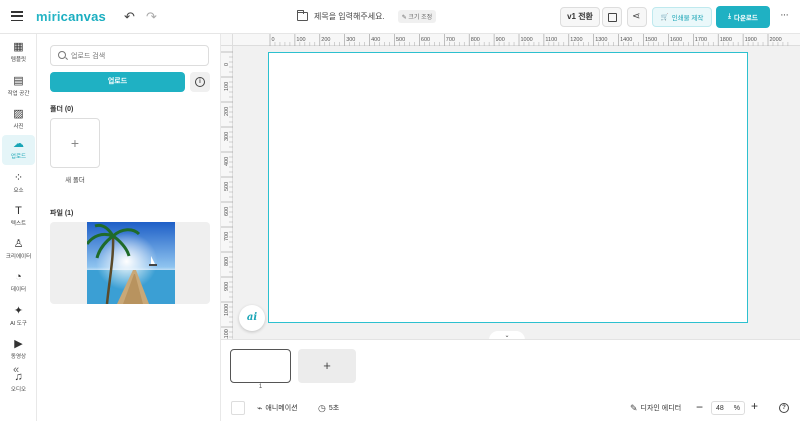 The height and width of the screenshot is (421, 800). What do you see at coordinates (151, 17) in the screenshot?
I see `redo-icon: ↷` at bounding box center [151, 17].